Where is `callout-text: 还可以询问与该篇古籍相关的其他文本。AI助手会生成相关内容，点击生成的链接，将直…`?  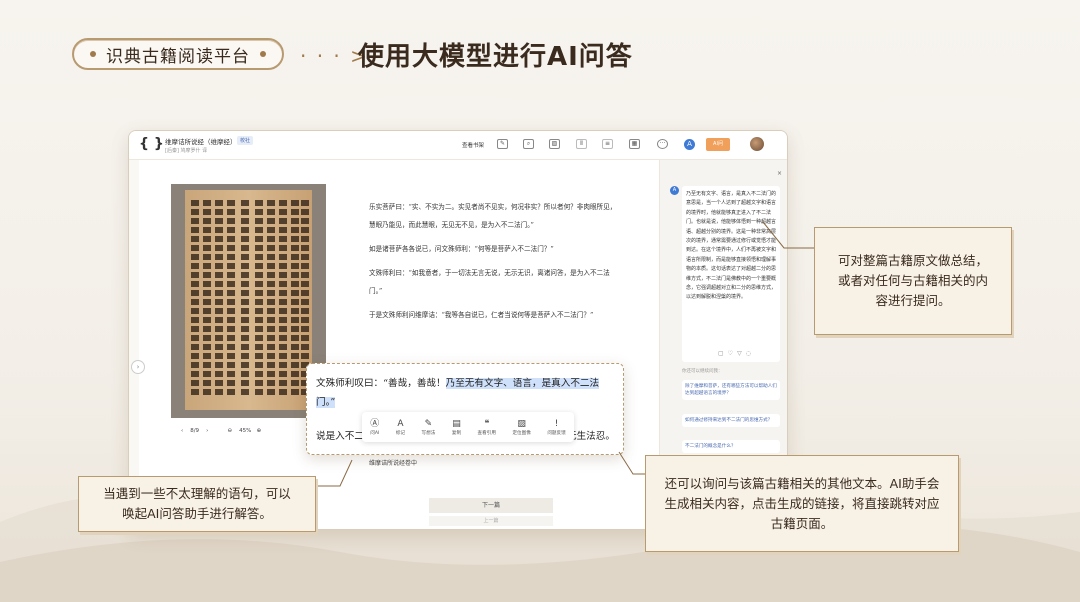 callout-text: 还可以询问与该篇古籍相关的其他文本。AI助手会生成相关内容，点击生成的链接，将直… is located at coordinates (802, 503).